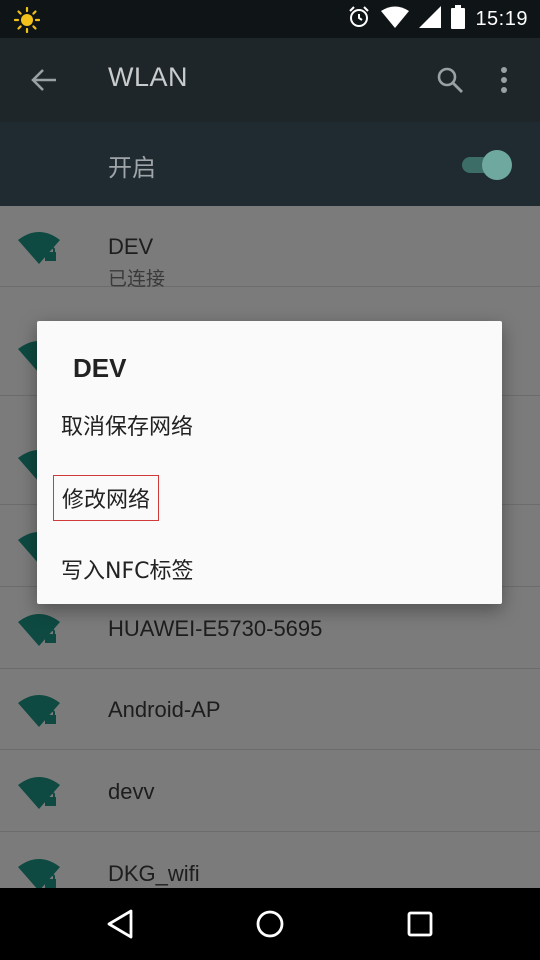  What do you see at coordinates (270, 80) in the screenshot?
I see `app-bar: WLAN` at bounding box center [270, 80].